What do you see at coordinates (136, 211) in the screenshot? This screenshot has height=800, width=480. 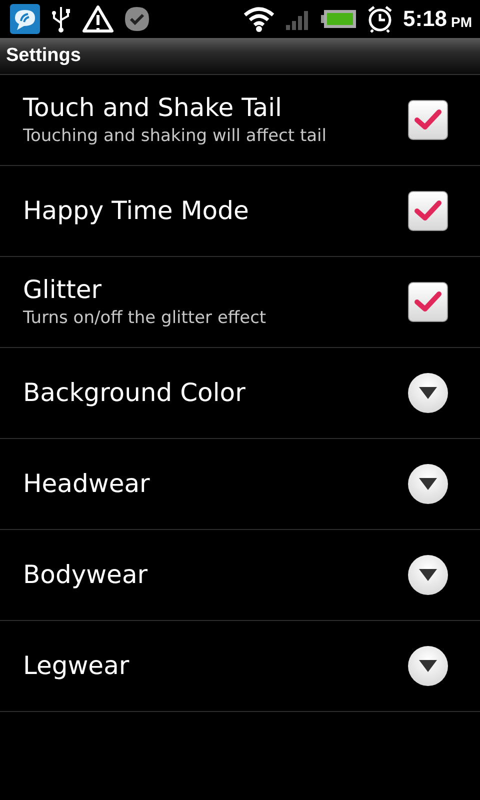 I see `setting-title: Happy Time Mode` at bounding box center [136, 211].